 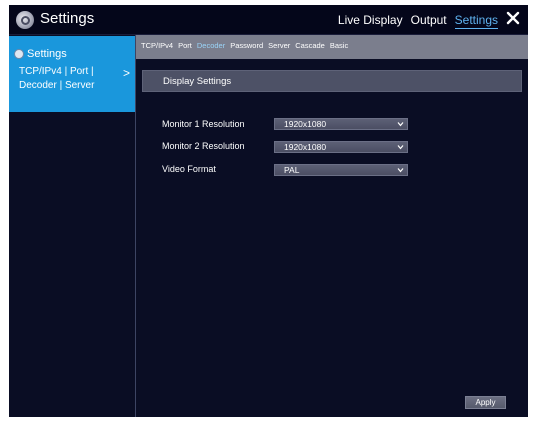 What do you see at coordinates (341, 147) in the screenshot?
I see `monitor-2-resolution-select: 1920x1080` at bounding box center [341, 147].